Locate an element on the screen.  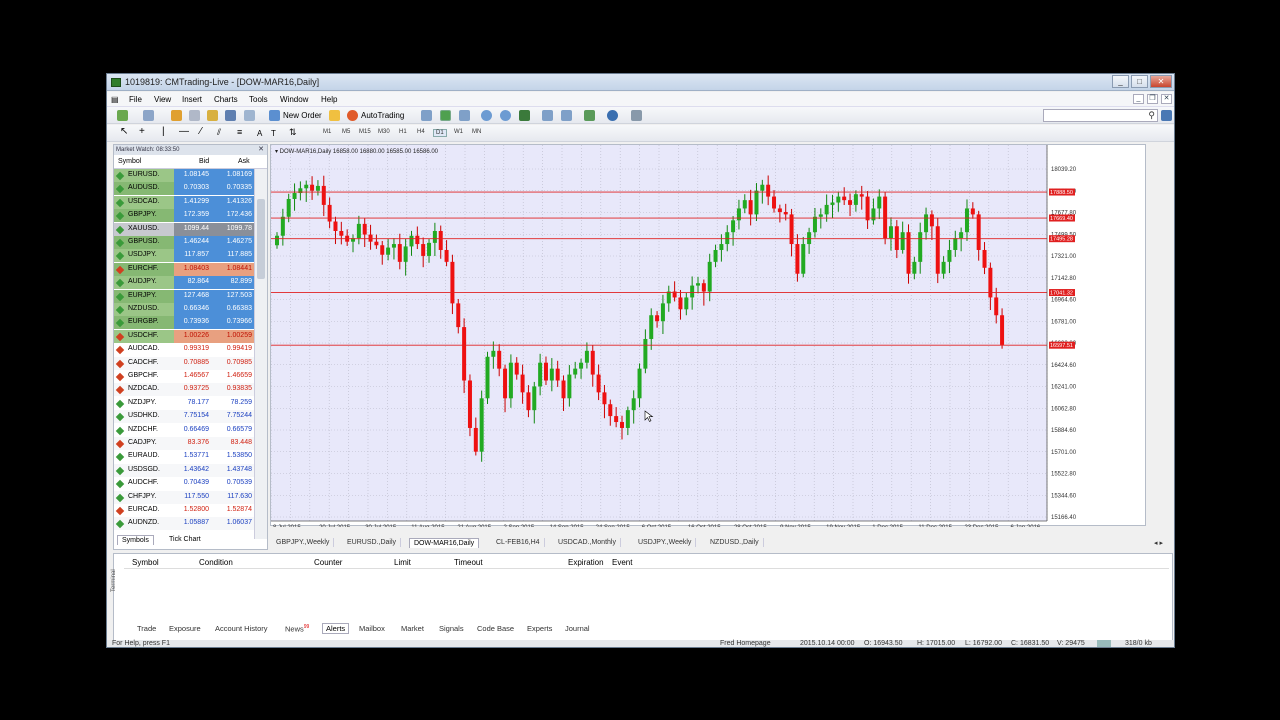
scrollbar-thumb is located at coordinates (261, 239).